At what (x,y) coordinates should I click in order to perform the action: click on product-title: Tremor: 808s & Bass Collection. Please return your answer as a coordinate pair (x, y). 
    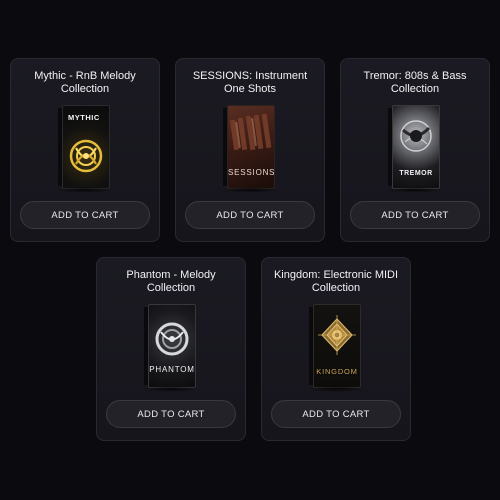
    Looking at the image, I should click on (415, 83).